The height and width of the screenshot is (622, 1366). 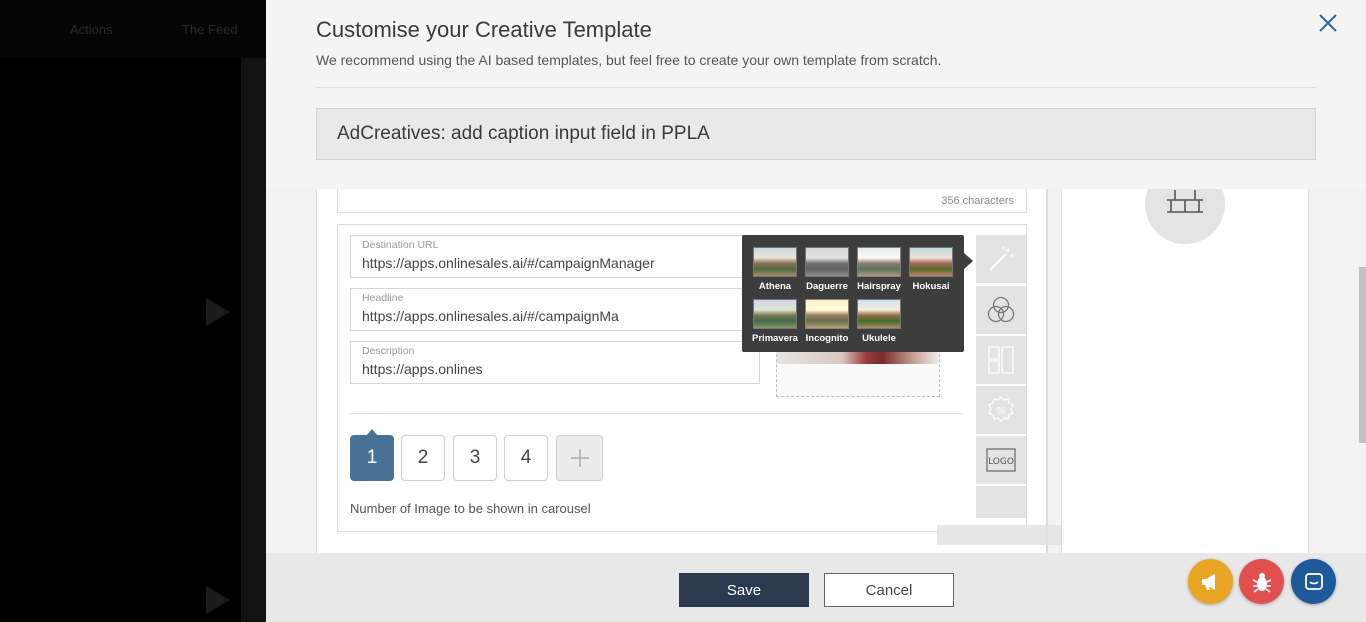 What do you see at coordinates (526, 458) in the screenshot?
I see `carousel-count-button-4: 4` at bounding box center [526, 458].